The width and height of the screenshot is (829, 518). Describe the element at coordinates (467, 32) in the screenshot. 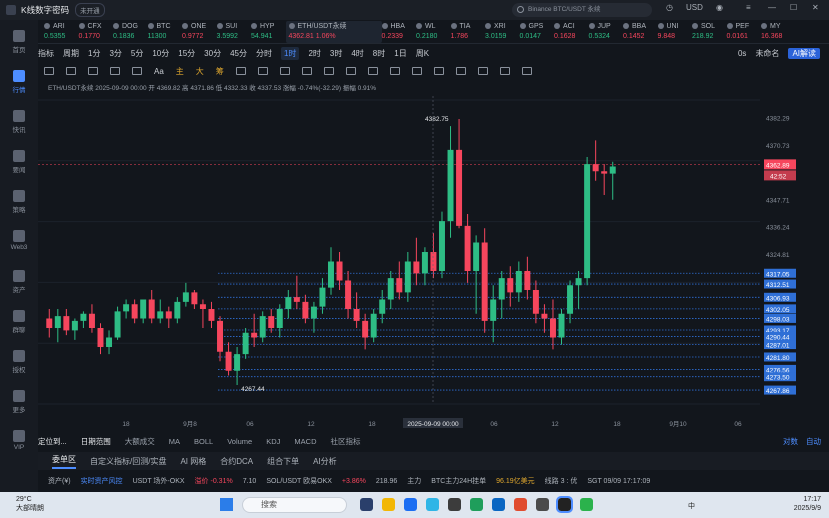

I see `ticker-item: TIA 1.786` at that location.